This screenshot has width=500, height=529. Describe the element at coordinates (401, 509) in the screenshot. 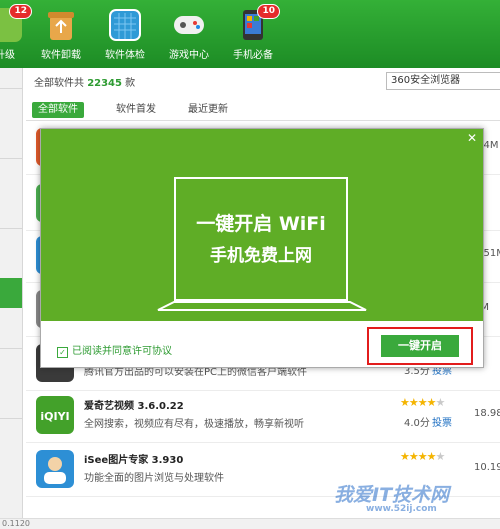

I see `watermark-url: www.52ij.com` at that location.